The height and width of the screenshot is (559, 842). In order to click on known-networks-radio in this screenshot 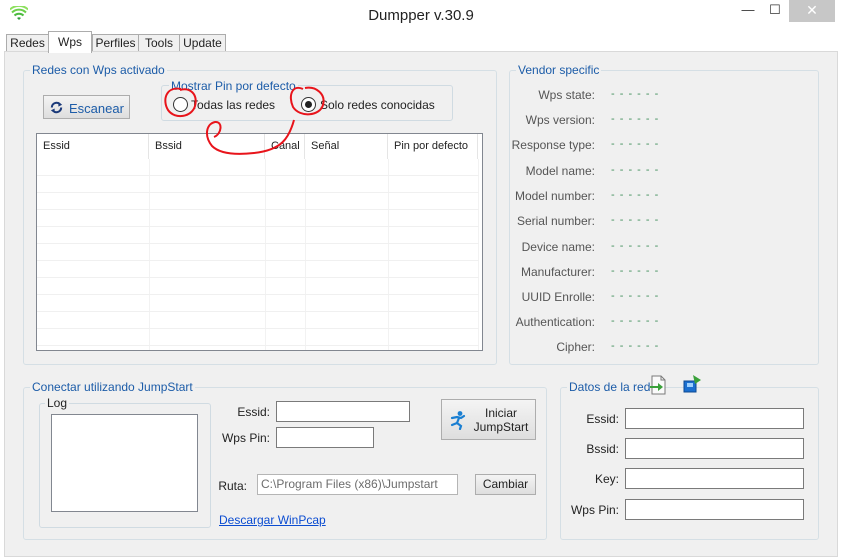, I will do `click(308, 104)`.